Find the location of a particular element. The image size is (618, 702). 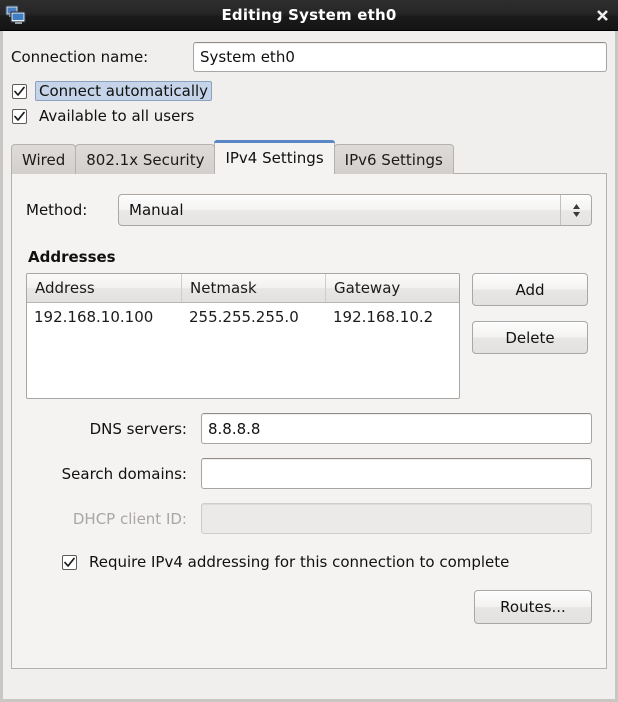

column-header-netmask: Netmask is located at coordinates (254, 288).